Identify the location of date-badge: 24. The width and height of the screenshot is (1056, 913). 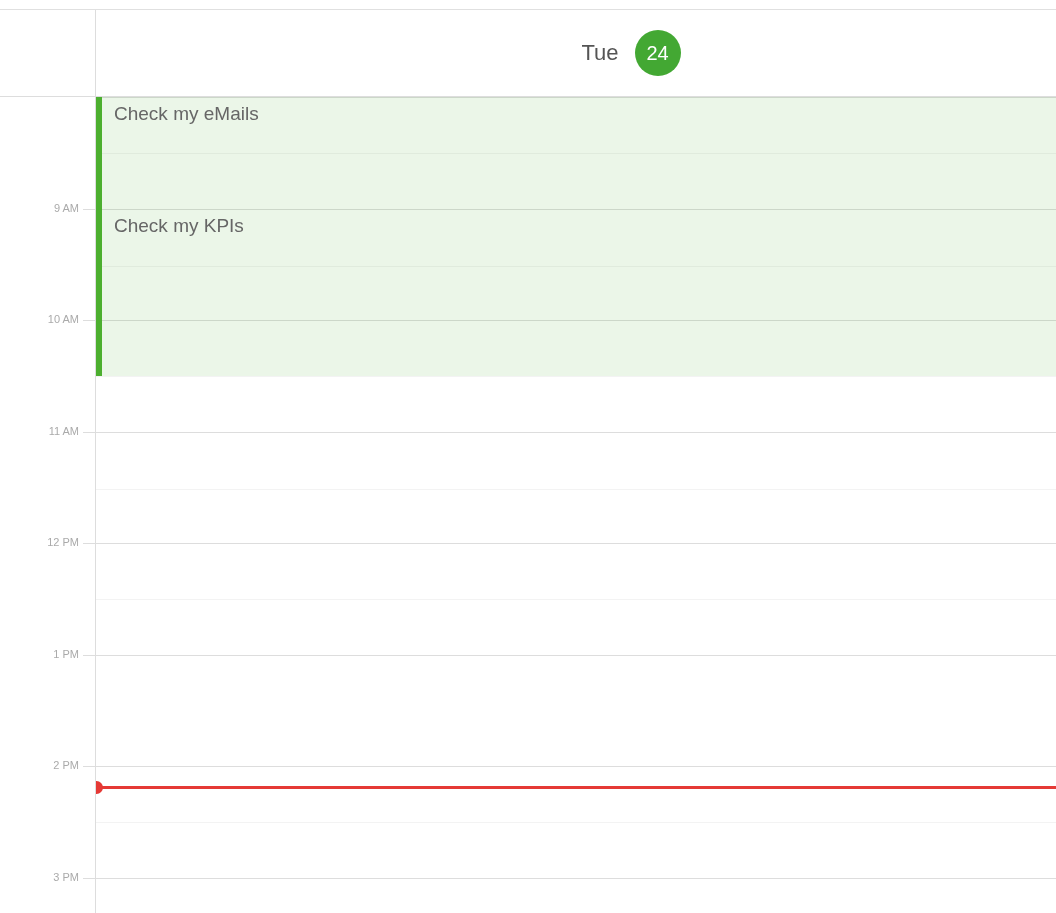
(657, 53).